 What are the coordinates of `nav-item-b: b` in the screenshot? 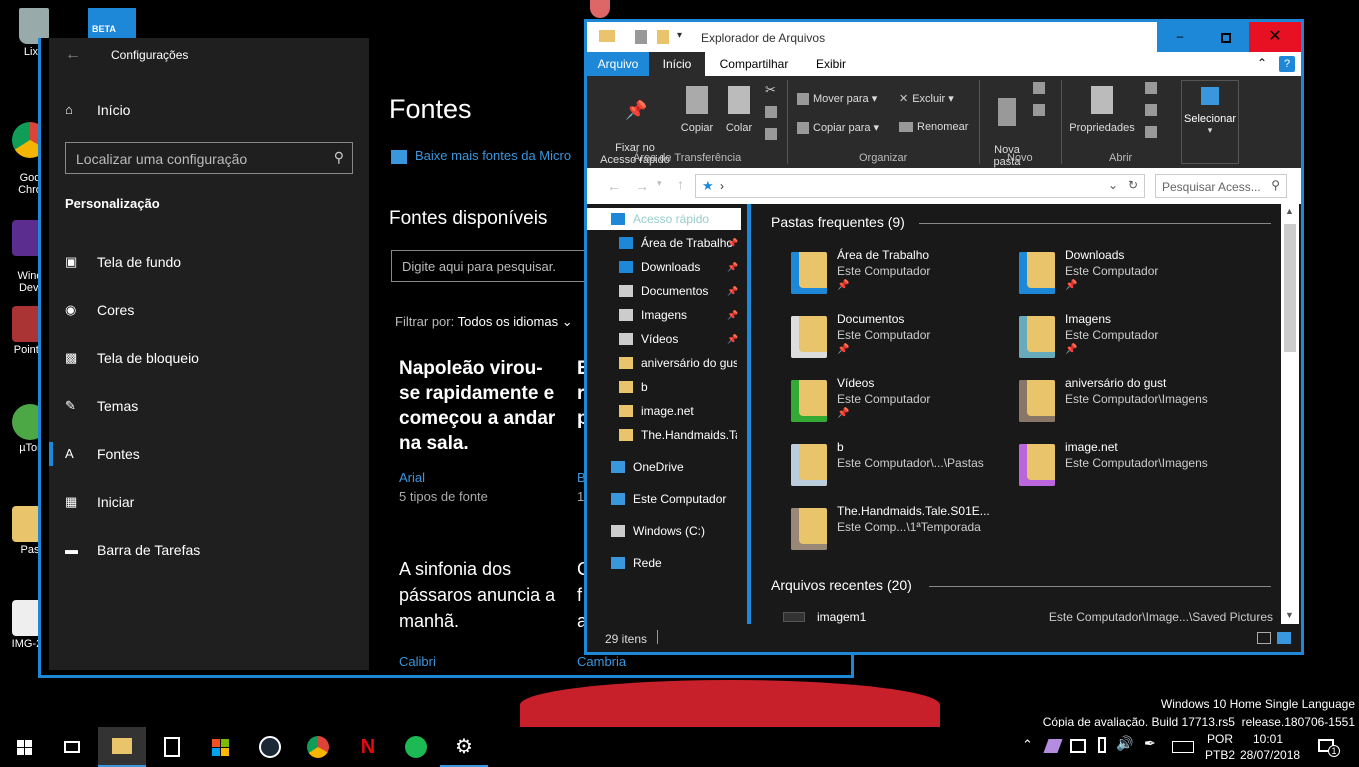 It's located at (667, 387).